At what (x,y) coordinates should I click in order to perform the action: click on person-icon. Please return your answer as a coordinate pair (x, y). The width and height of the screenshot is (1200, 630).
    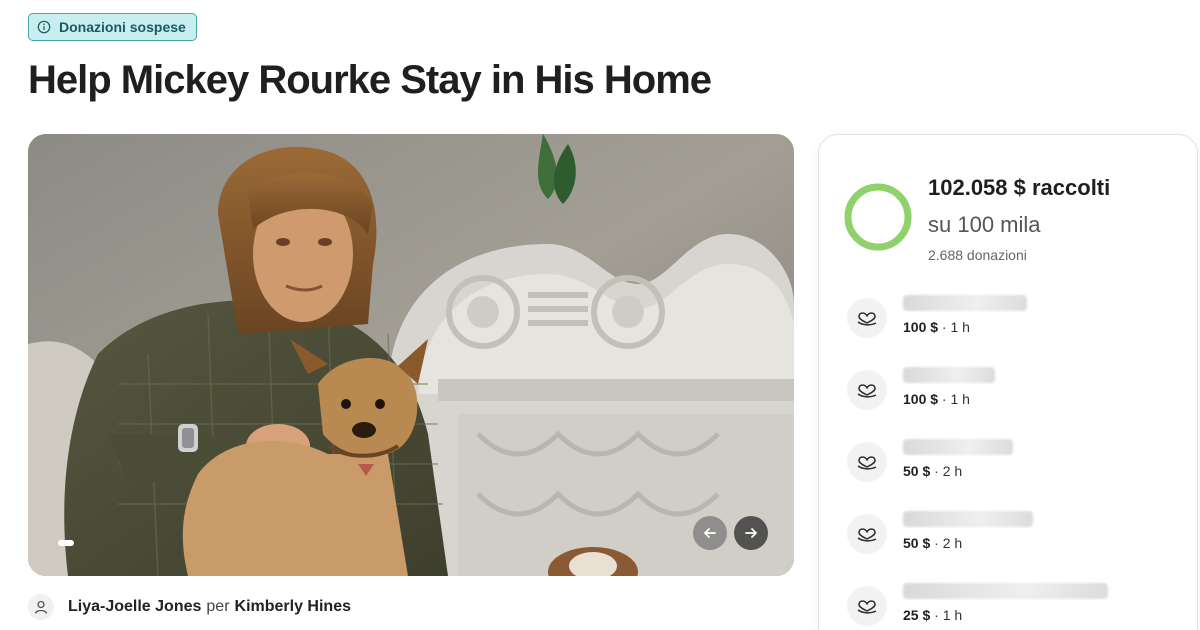
    Looking at the image, I should click on (41, 607).